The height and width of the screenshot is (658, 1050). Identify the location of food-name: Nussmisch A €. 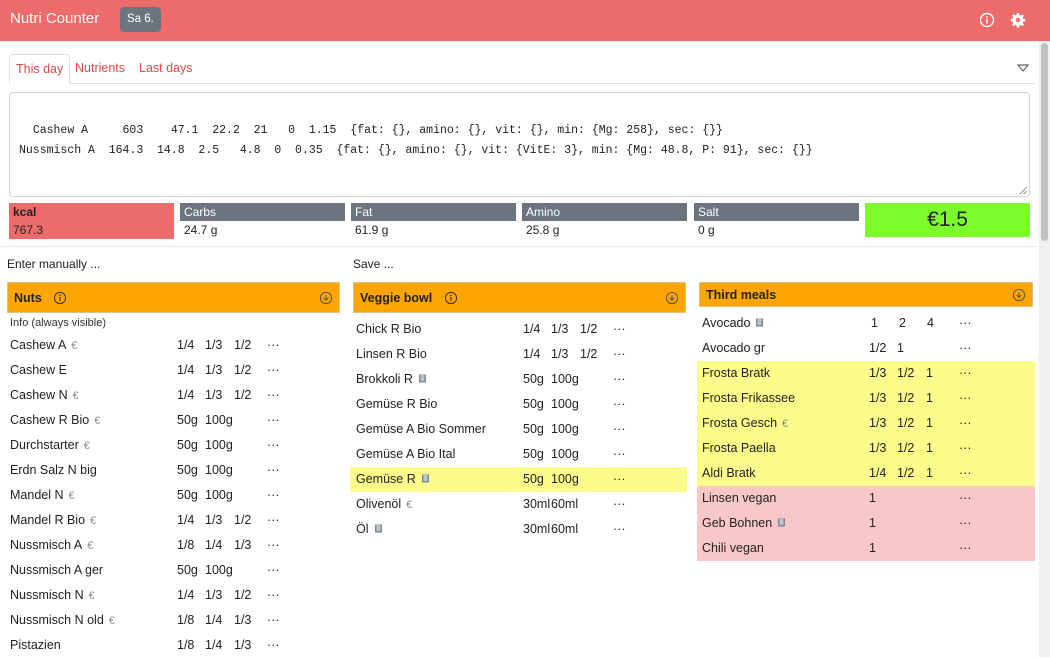
(51, 546).